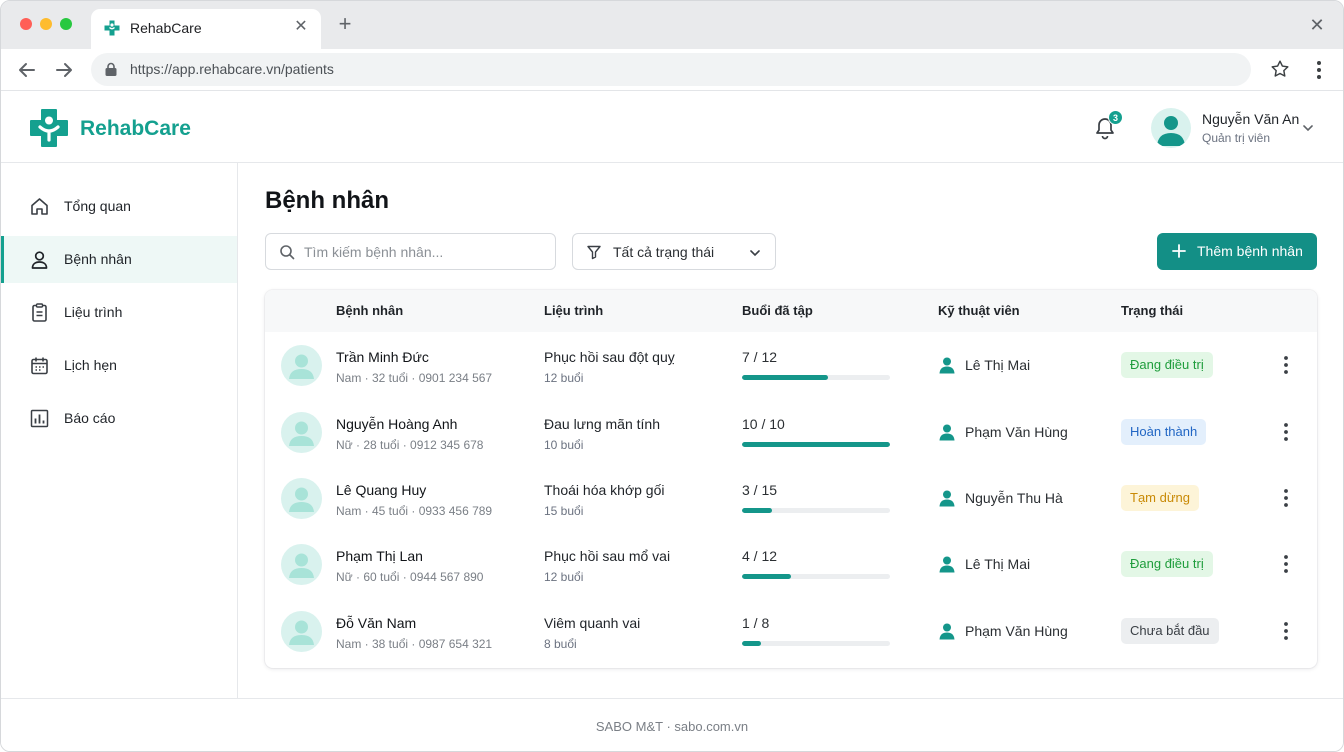 This screenshot has height=752, width=1344. I want to click on patient-name: Nguyễn Hoàng Anh, so click(396, 424).